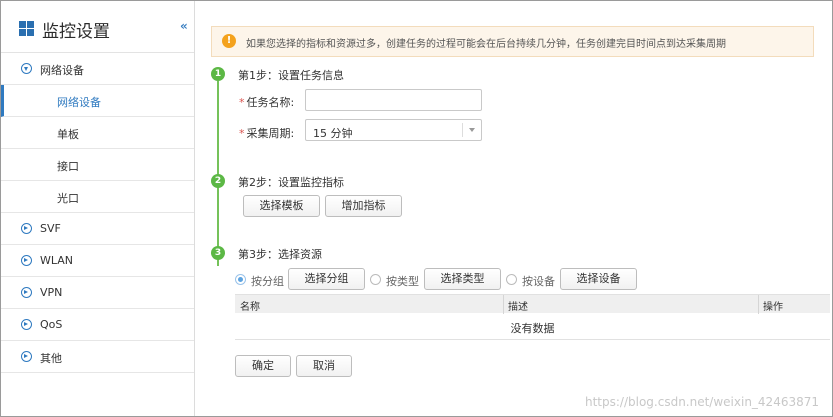 Image resolution: width=833 pixels, height=417 pixels. Describe the element at coordinates (76, 32) in the screenshot. I see `sidebar-title: 监控设置` at that location.